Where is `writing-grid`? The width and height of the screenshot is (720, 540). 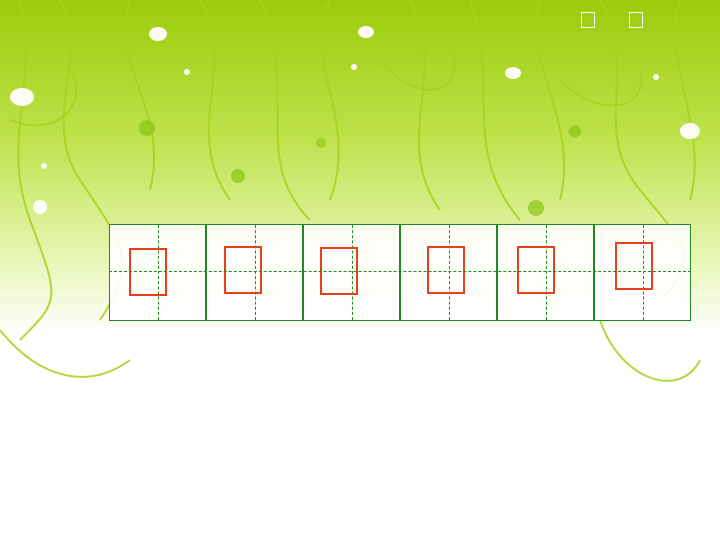 writing-grid is located at coordinates (400, 273).